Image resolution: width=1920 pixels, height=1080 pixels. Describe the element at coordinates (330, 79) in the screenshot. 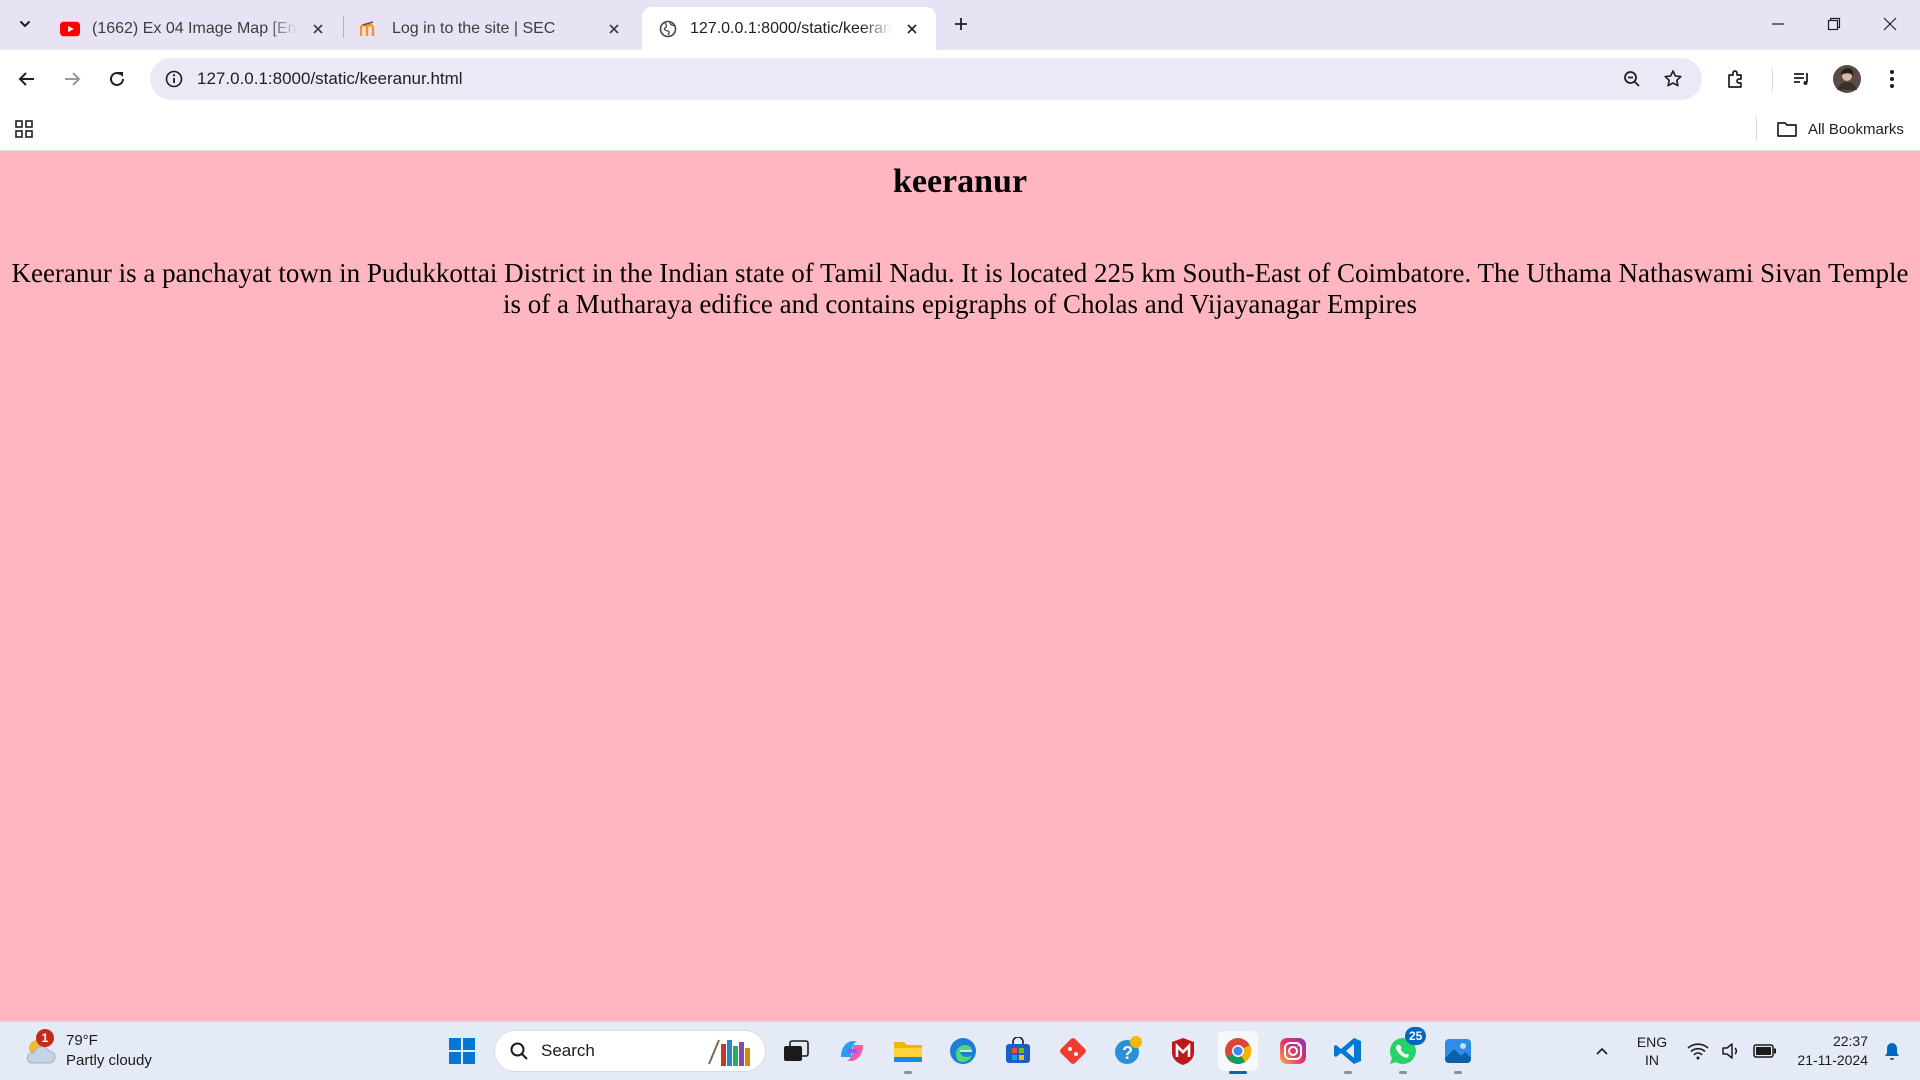

I see `url-text: 127.0.0.1:8000/static/keeranur.html` at that location.